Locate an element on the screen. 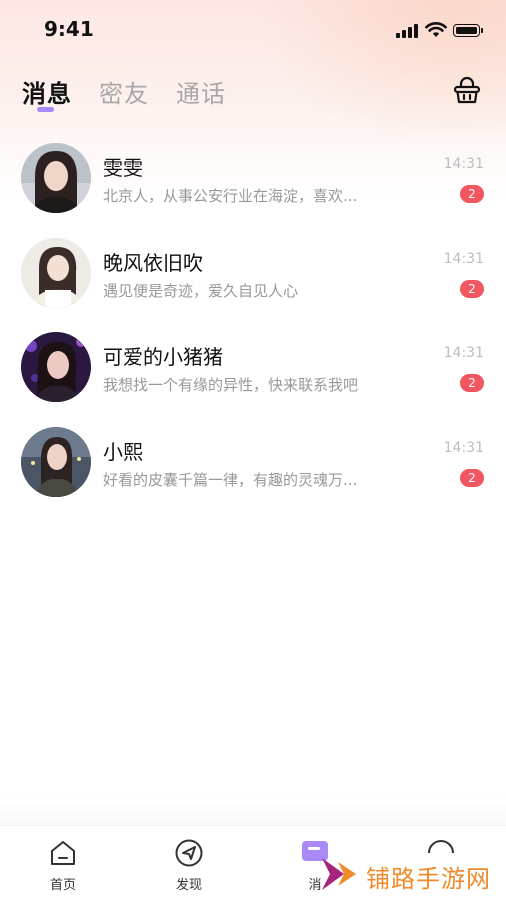 The width and height of the screenshot is (506, 901). conversation-item: 晚风依旧吹 遇见便是奇迹，爱久自见人心 14:31 2 is located at coordinates (253, 282).